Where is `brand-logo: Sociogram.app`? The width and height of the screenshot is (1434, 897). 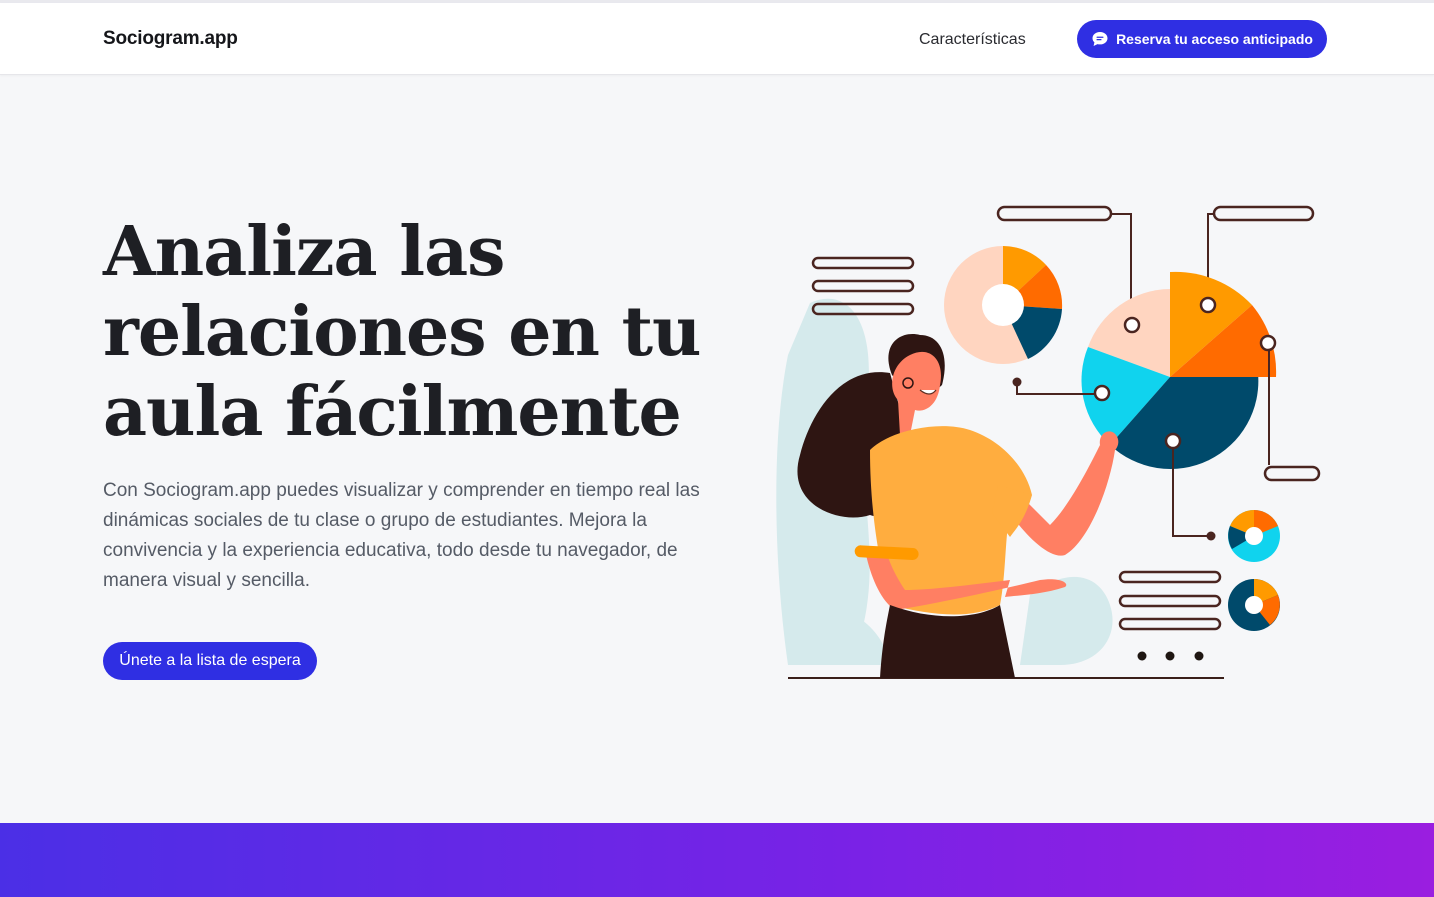 brand-logo: Sociogram.app is located at coordinates (170, 39).